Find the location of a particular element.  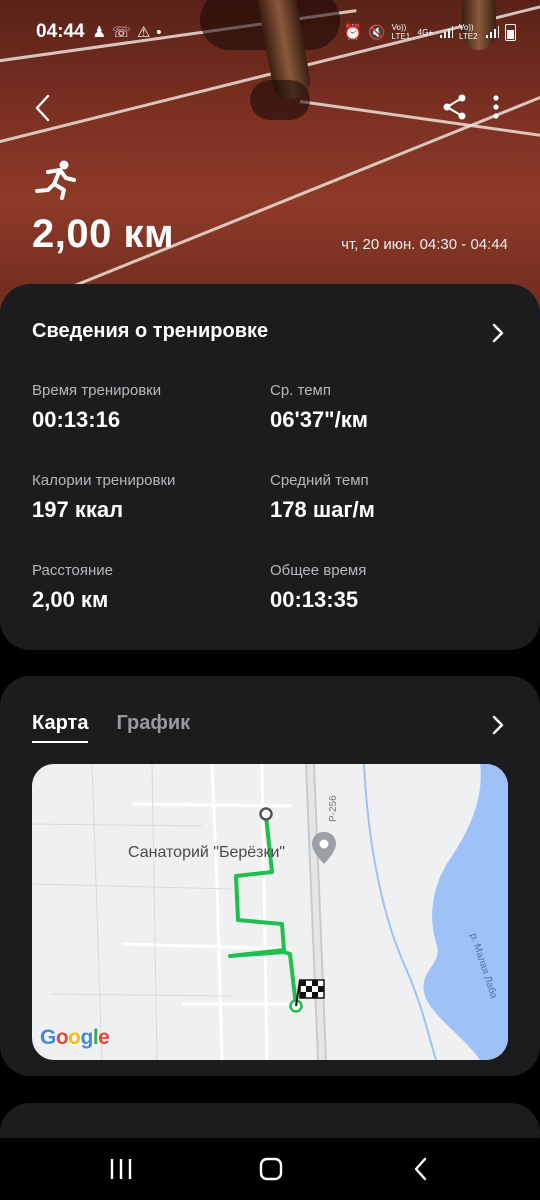

stat-value: 06'37"/км is located at coordinates (319, 419).